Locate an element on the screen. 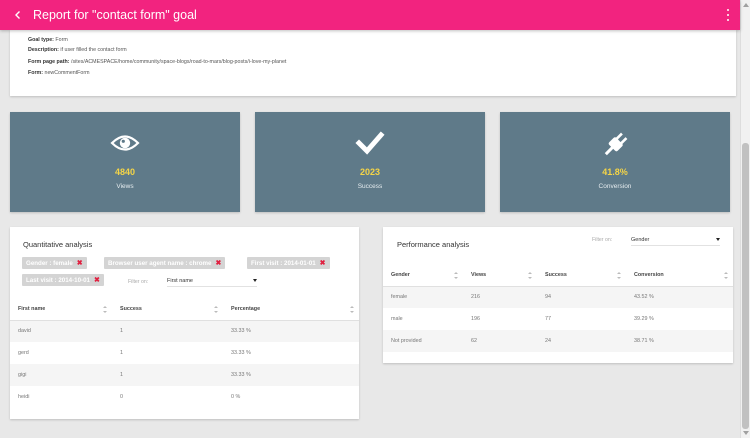 The image size is (750, 438). column-header-views: Views is located at coordinates (500, 275).